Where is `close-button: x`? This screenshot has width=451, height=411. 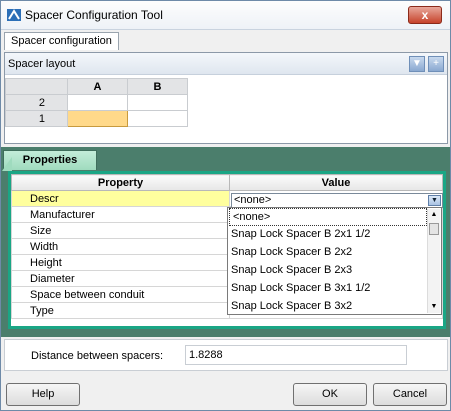
close-button: x is located at coordinates (425, 15).